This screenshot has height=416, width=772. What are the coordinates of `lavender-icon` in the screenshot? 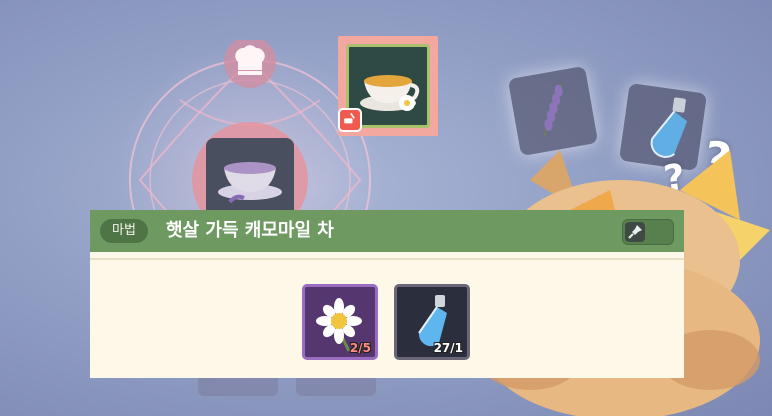 It's located at (553, 110).